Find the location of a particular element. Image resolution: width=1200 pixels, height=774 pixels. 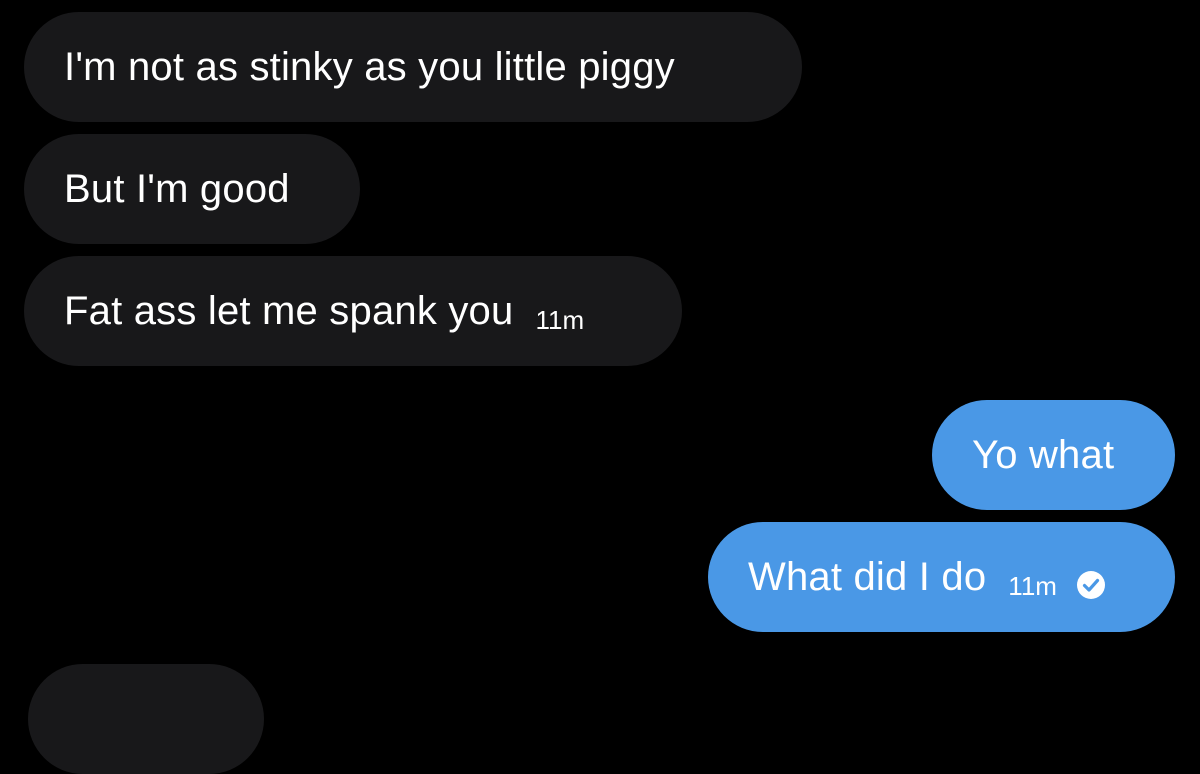

message-text: I'm not as stinky as you little piggy is located at coordinates (369, 66).